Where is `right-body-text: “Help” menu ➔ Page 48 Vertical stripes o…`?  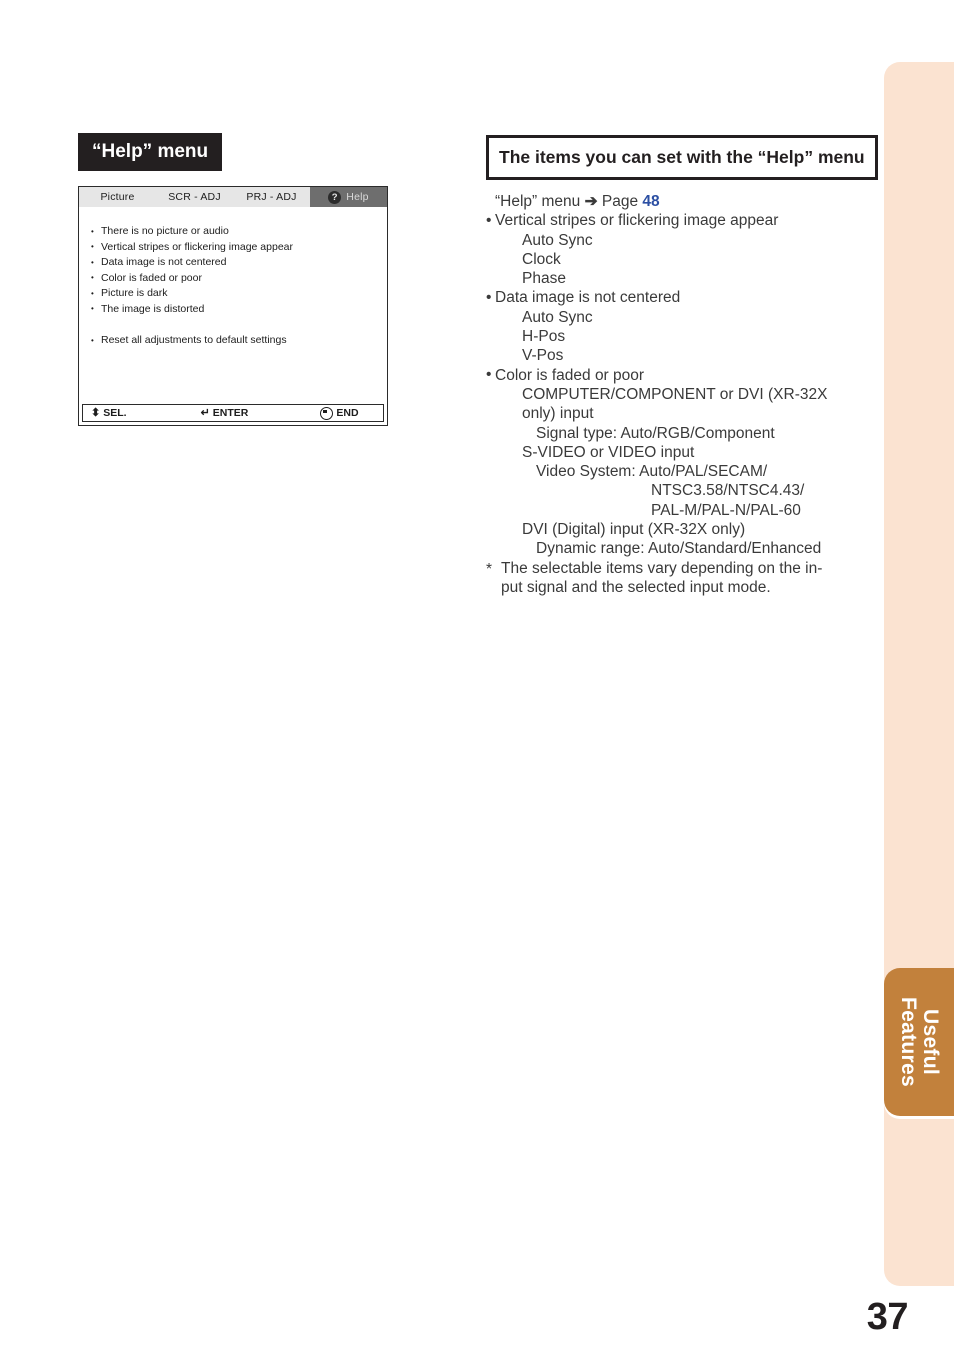 right-body-text: “Help” menu ➔ Page 48 Vertical stripes o… is located at coordinates (682, 394).